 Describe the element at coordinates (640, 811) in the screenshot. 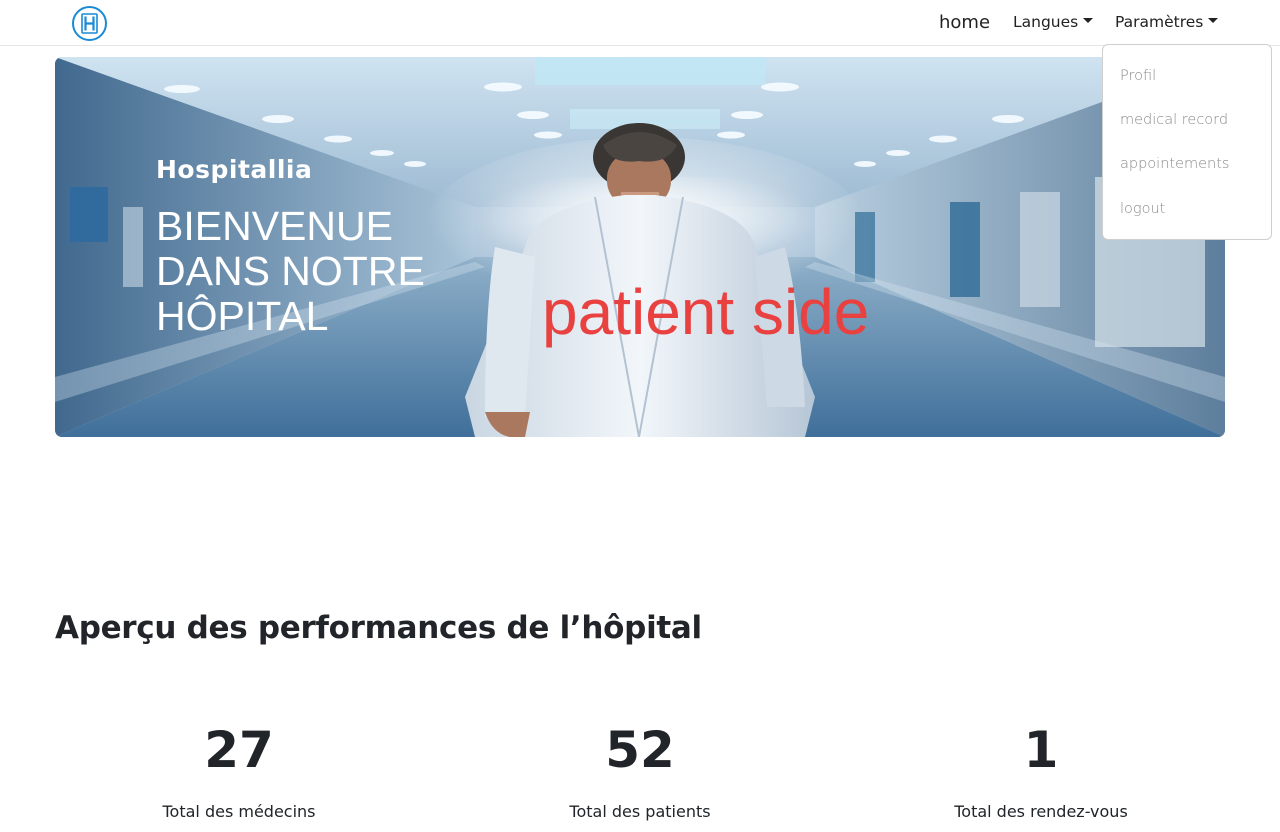

I see `stat-patients-label: Total des patients` at that location.